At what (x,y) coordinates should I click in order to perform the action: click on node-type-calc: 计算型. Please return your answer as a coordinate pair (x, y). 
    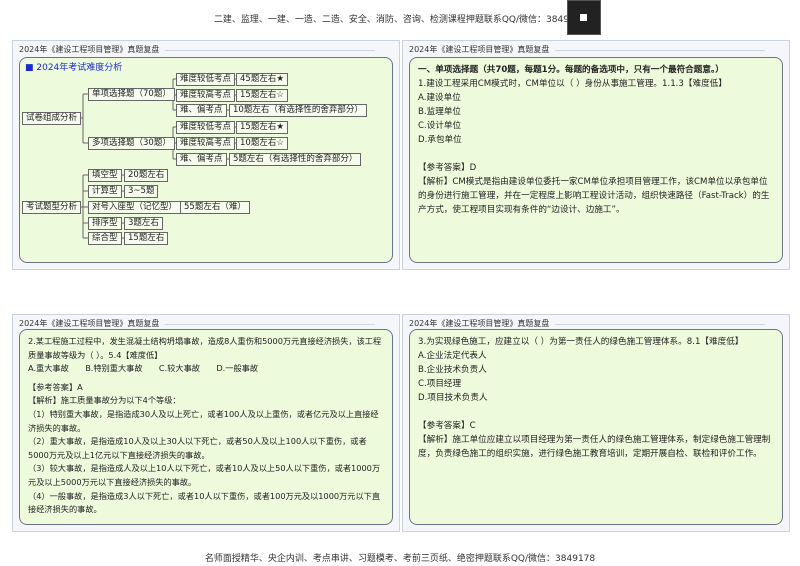
    Looking at the image, I should click on (105, 191).